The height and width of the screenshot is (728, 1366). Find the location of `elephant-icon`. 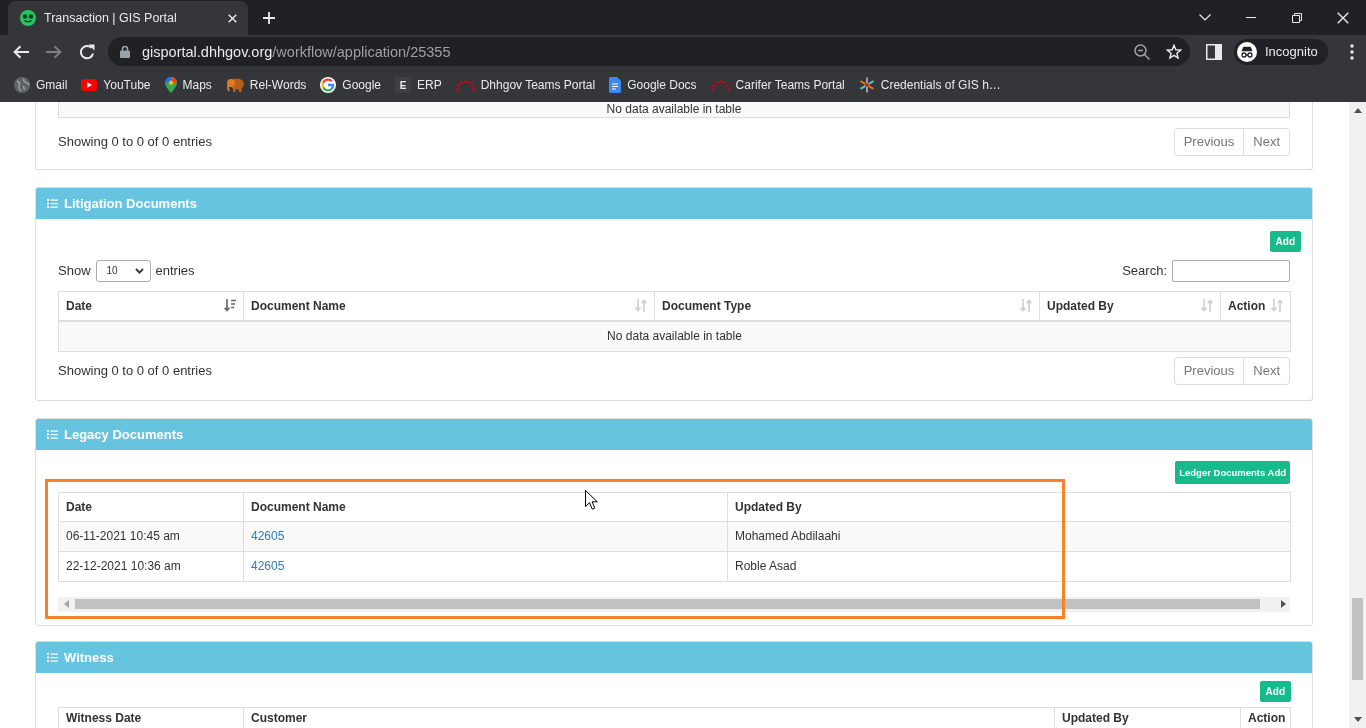

elephant-icon is located at coordinates (234, 85).